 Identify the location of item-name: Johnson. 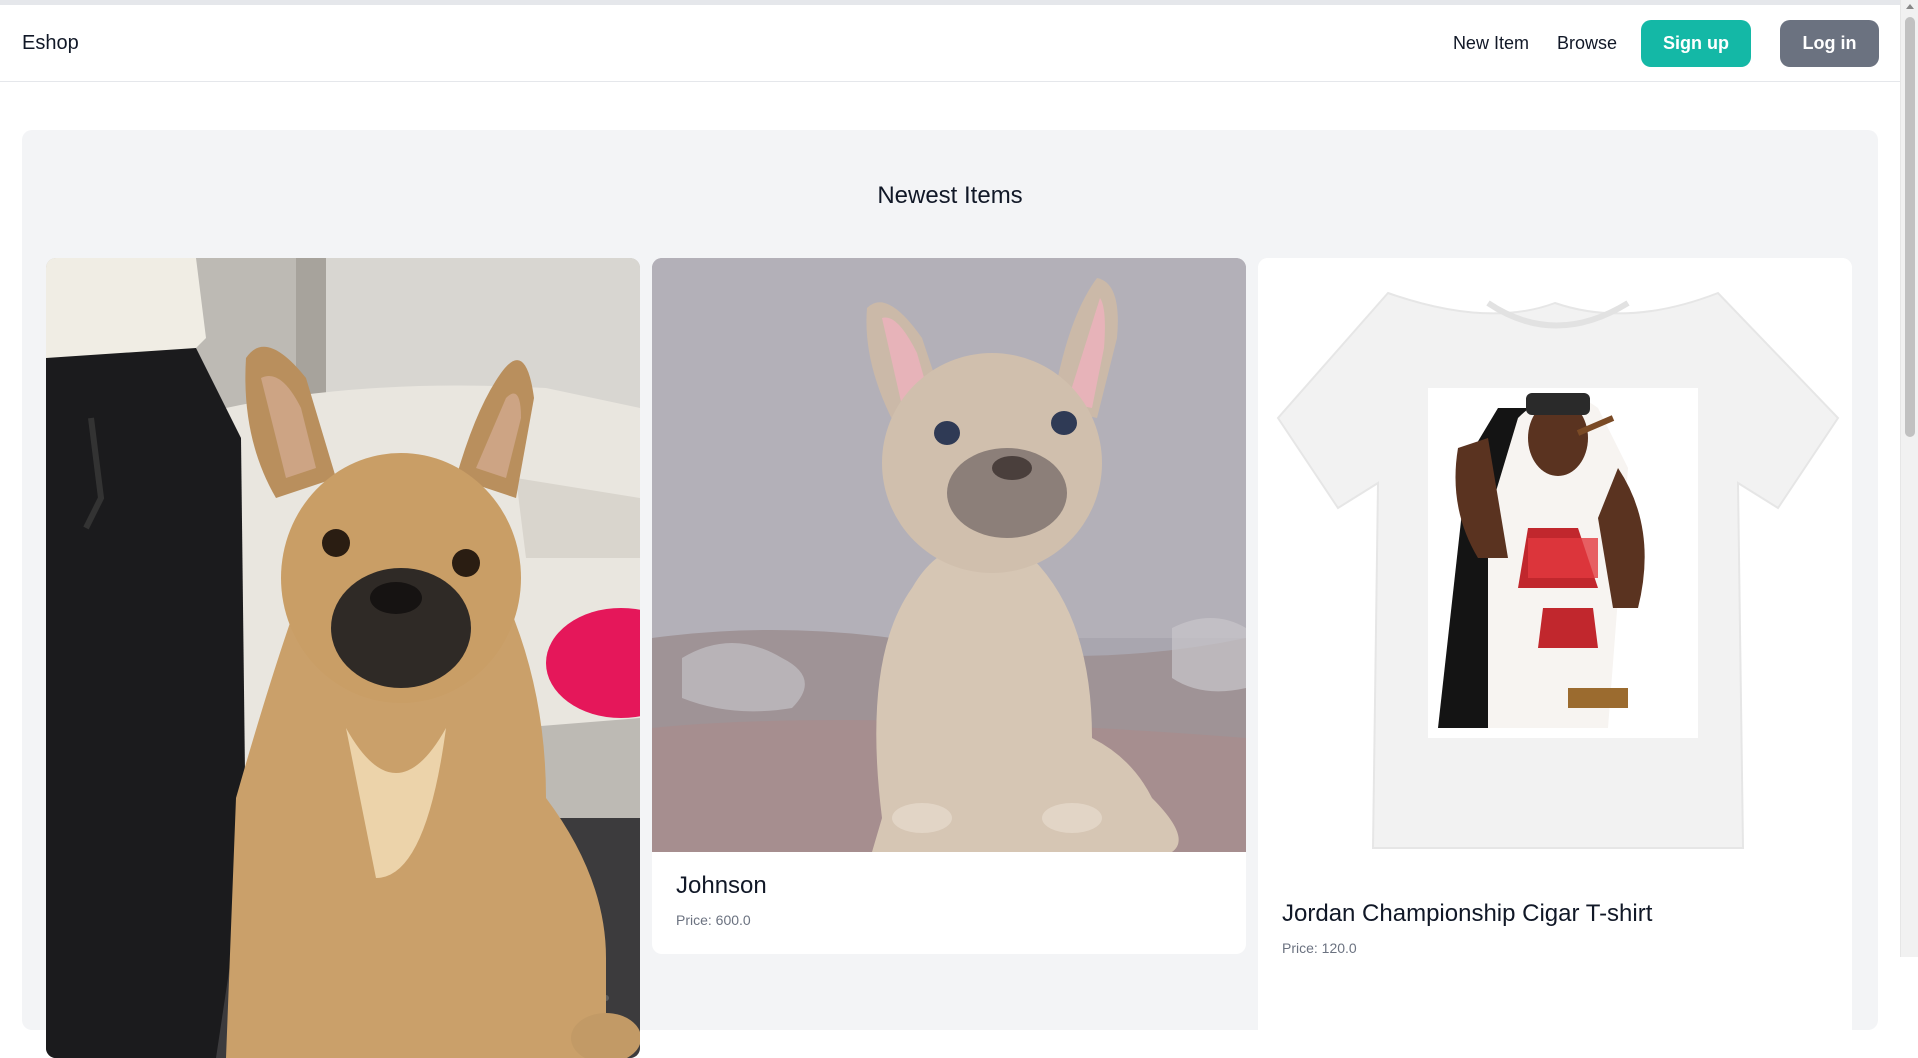
(721, 886).